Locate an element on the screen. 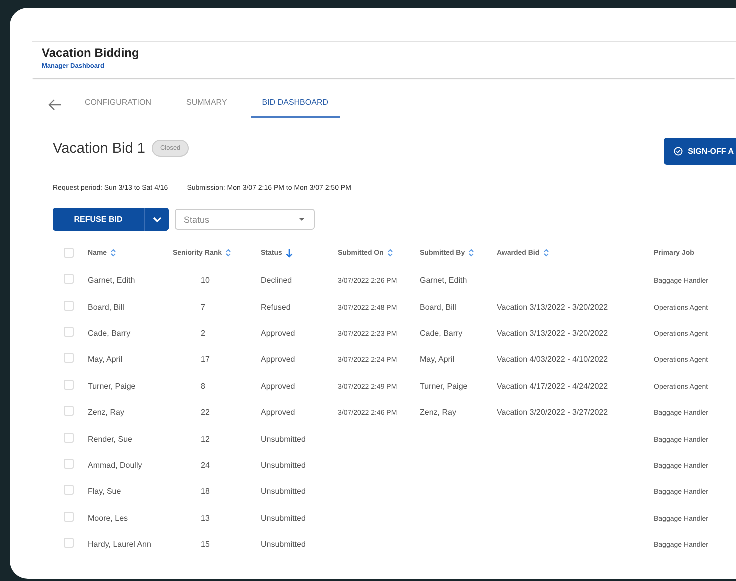  table-cell: Flay, Sue is located at coordinates (105, 491).